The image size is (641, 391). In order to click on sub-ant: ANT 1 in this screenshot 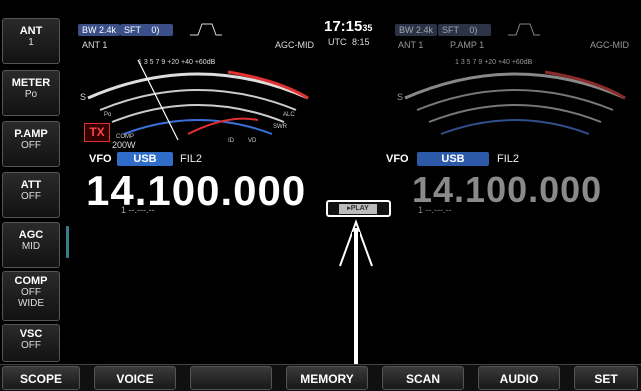, I will do `click(411, 45)`.